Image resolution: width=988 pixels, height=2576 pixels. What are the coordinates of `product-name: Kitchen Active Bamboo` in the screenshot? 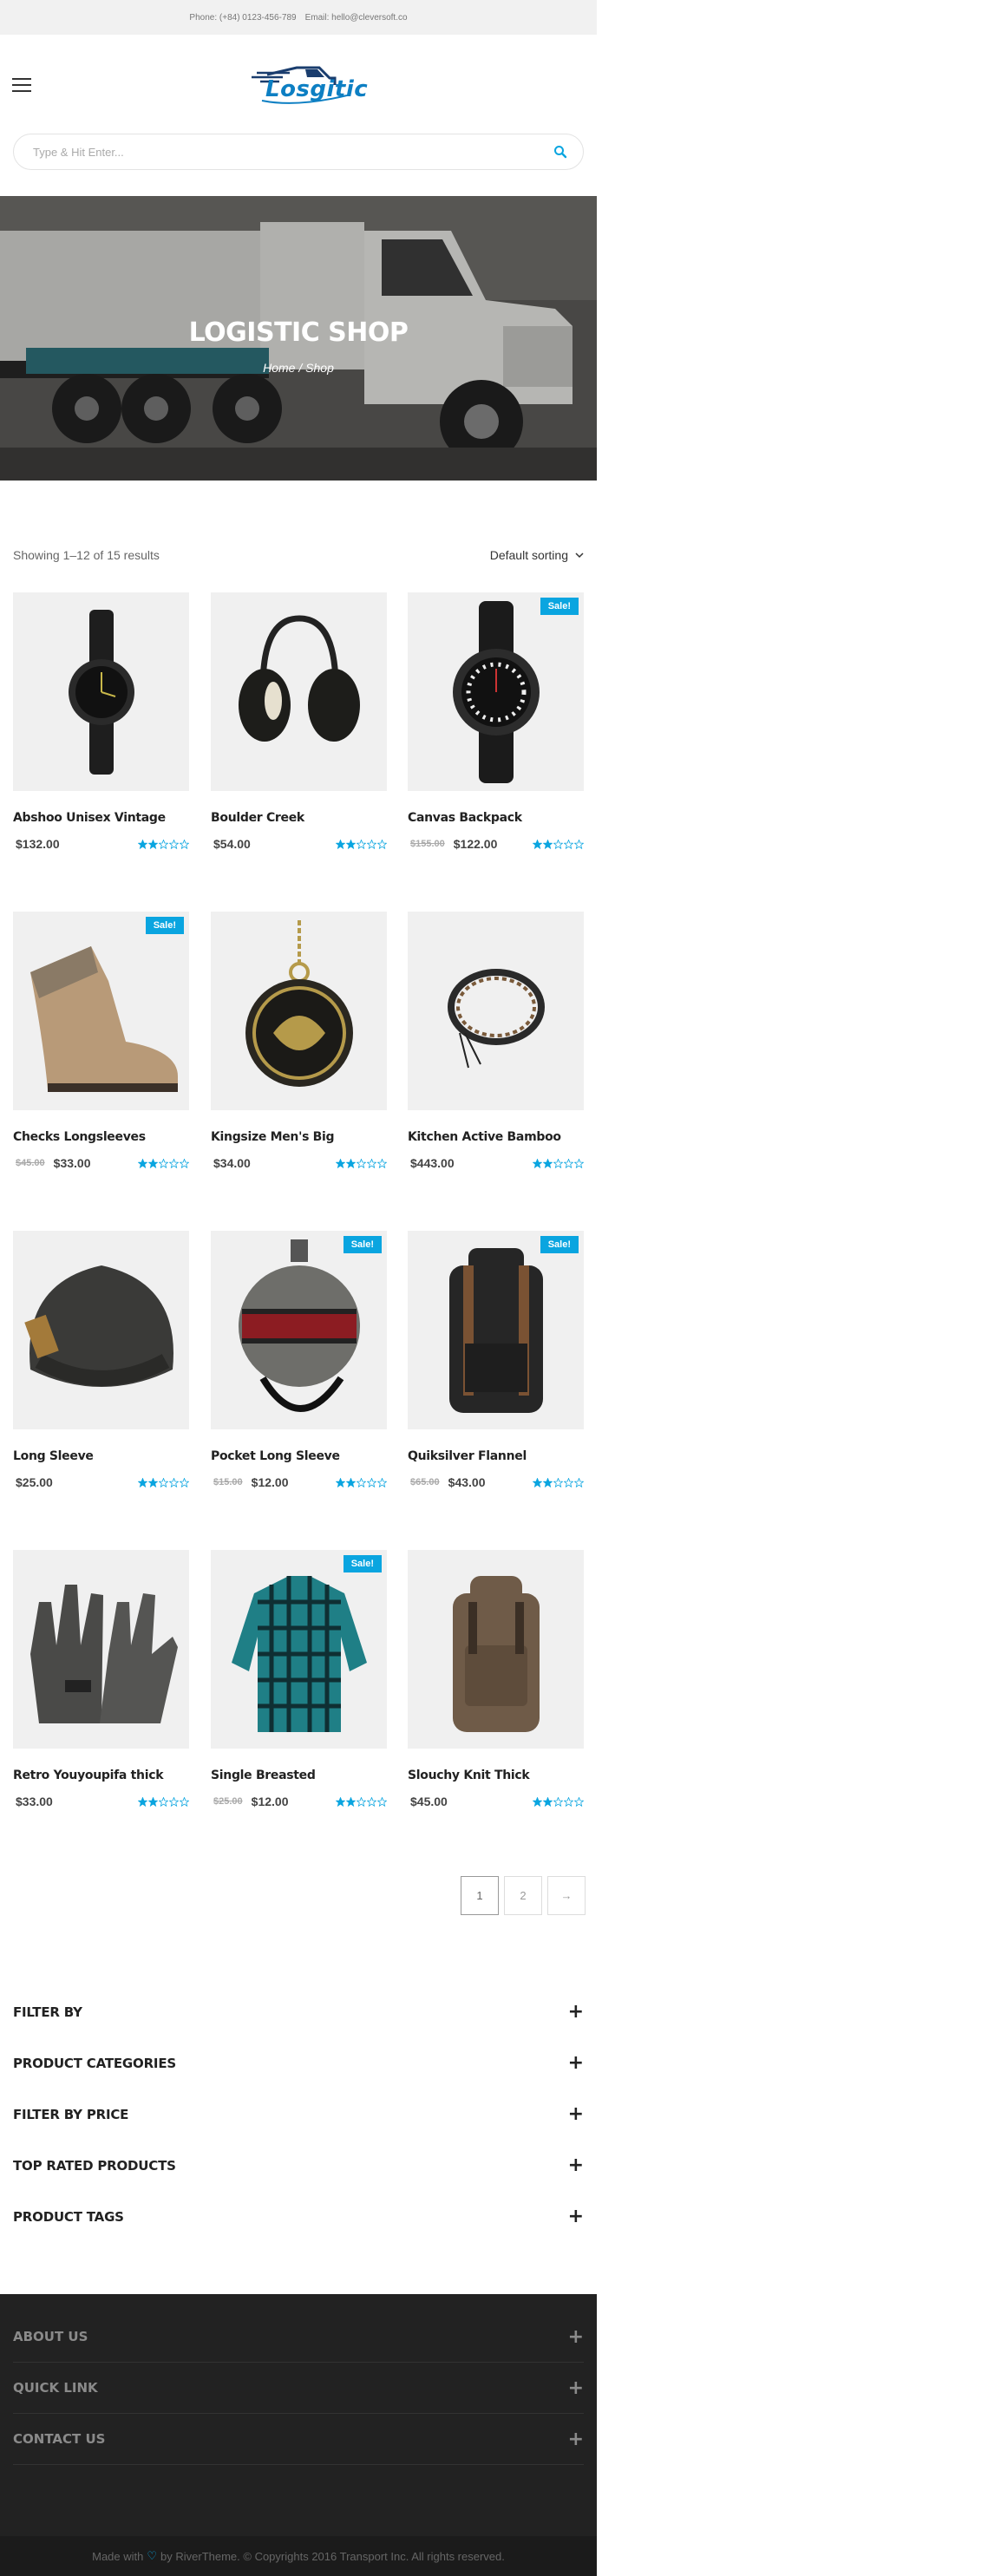 It's located at (484, 1137).